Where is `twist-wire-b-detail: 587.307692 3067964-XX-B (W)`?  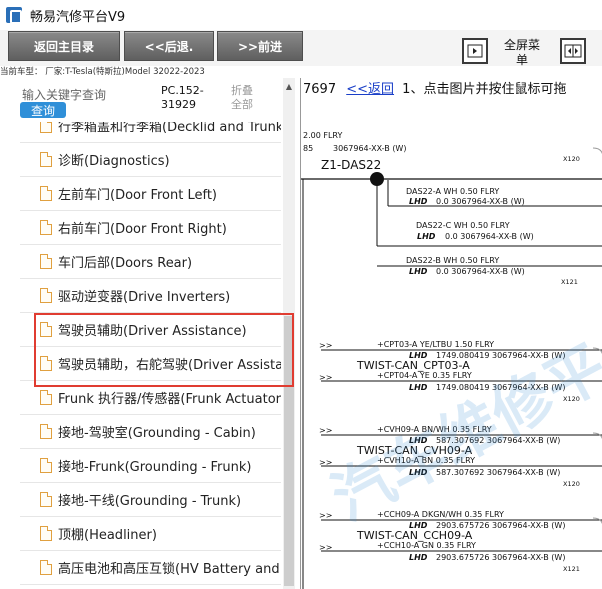
twist-wire-b-detail: 587.307692 3067964-XX-B (W) is located at coordinates (498, 472).